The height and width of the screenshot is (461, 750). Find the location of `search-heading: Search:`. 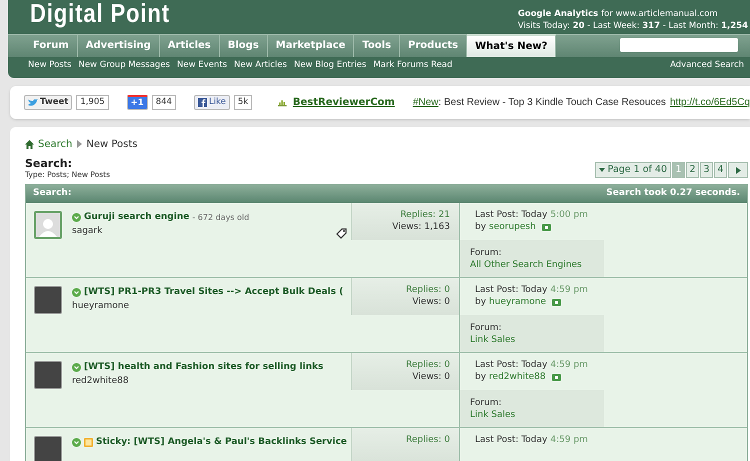

search-heading: Search: is located at coordinates (49, 163).